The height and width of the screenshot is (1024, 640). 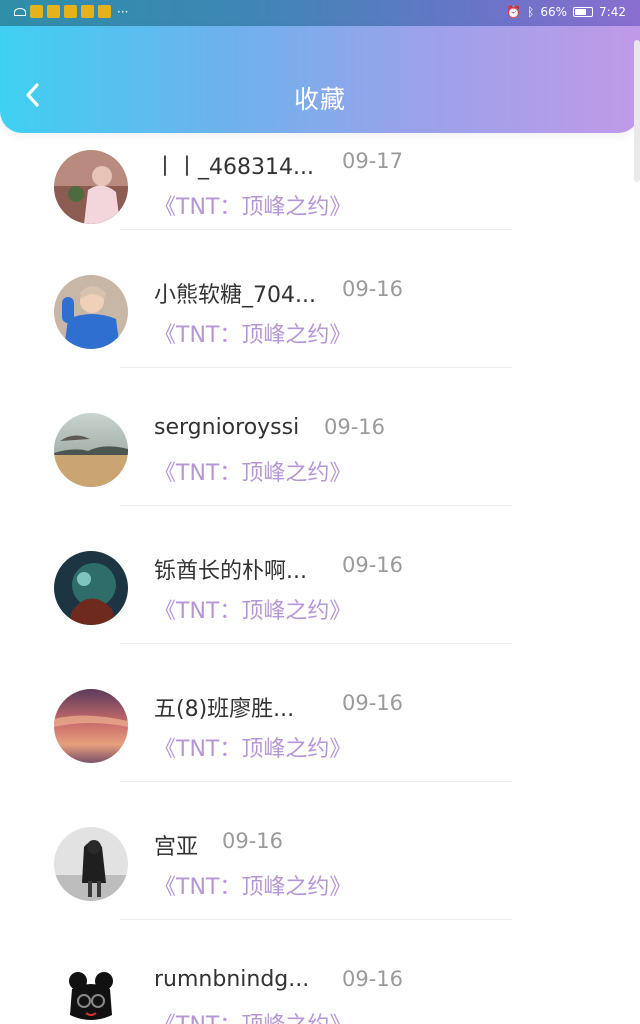 I want to click on wifi-icon, so click(x=20, y=11).